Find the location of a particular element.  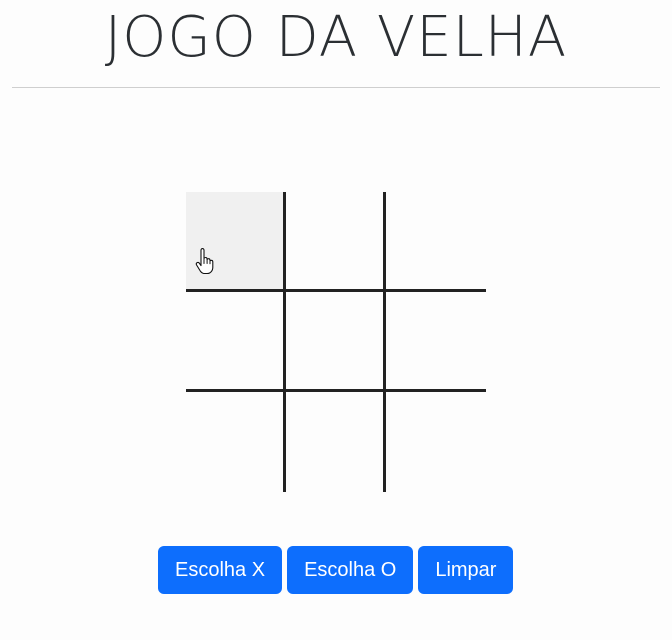

choose-o-button: Escolha O is located at coordinates (350, 570).